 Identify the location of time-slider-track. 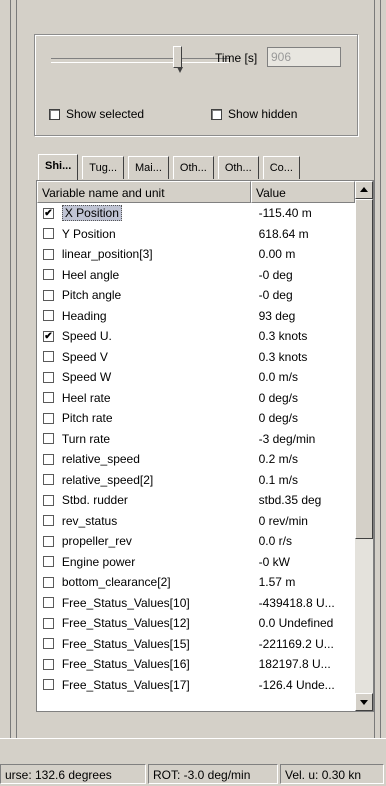
(140, 60).